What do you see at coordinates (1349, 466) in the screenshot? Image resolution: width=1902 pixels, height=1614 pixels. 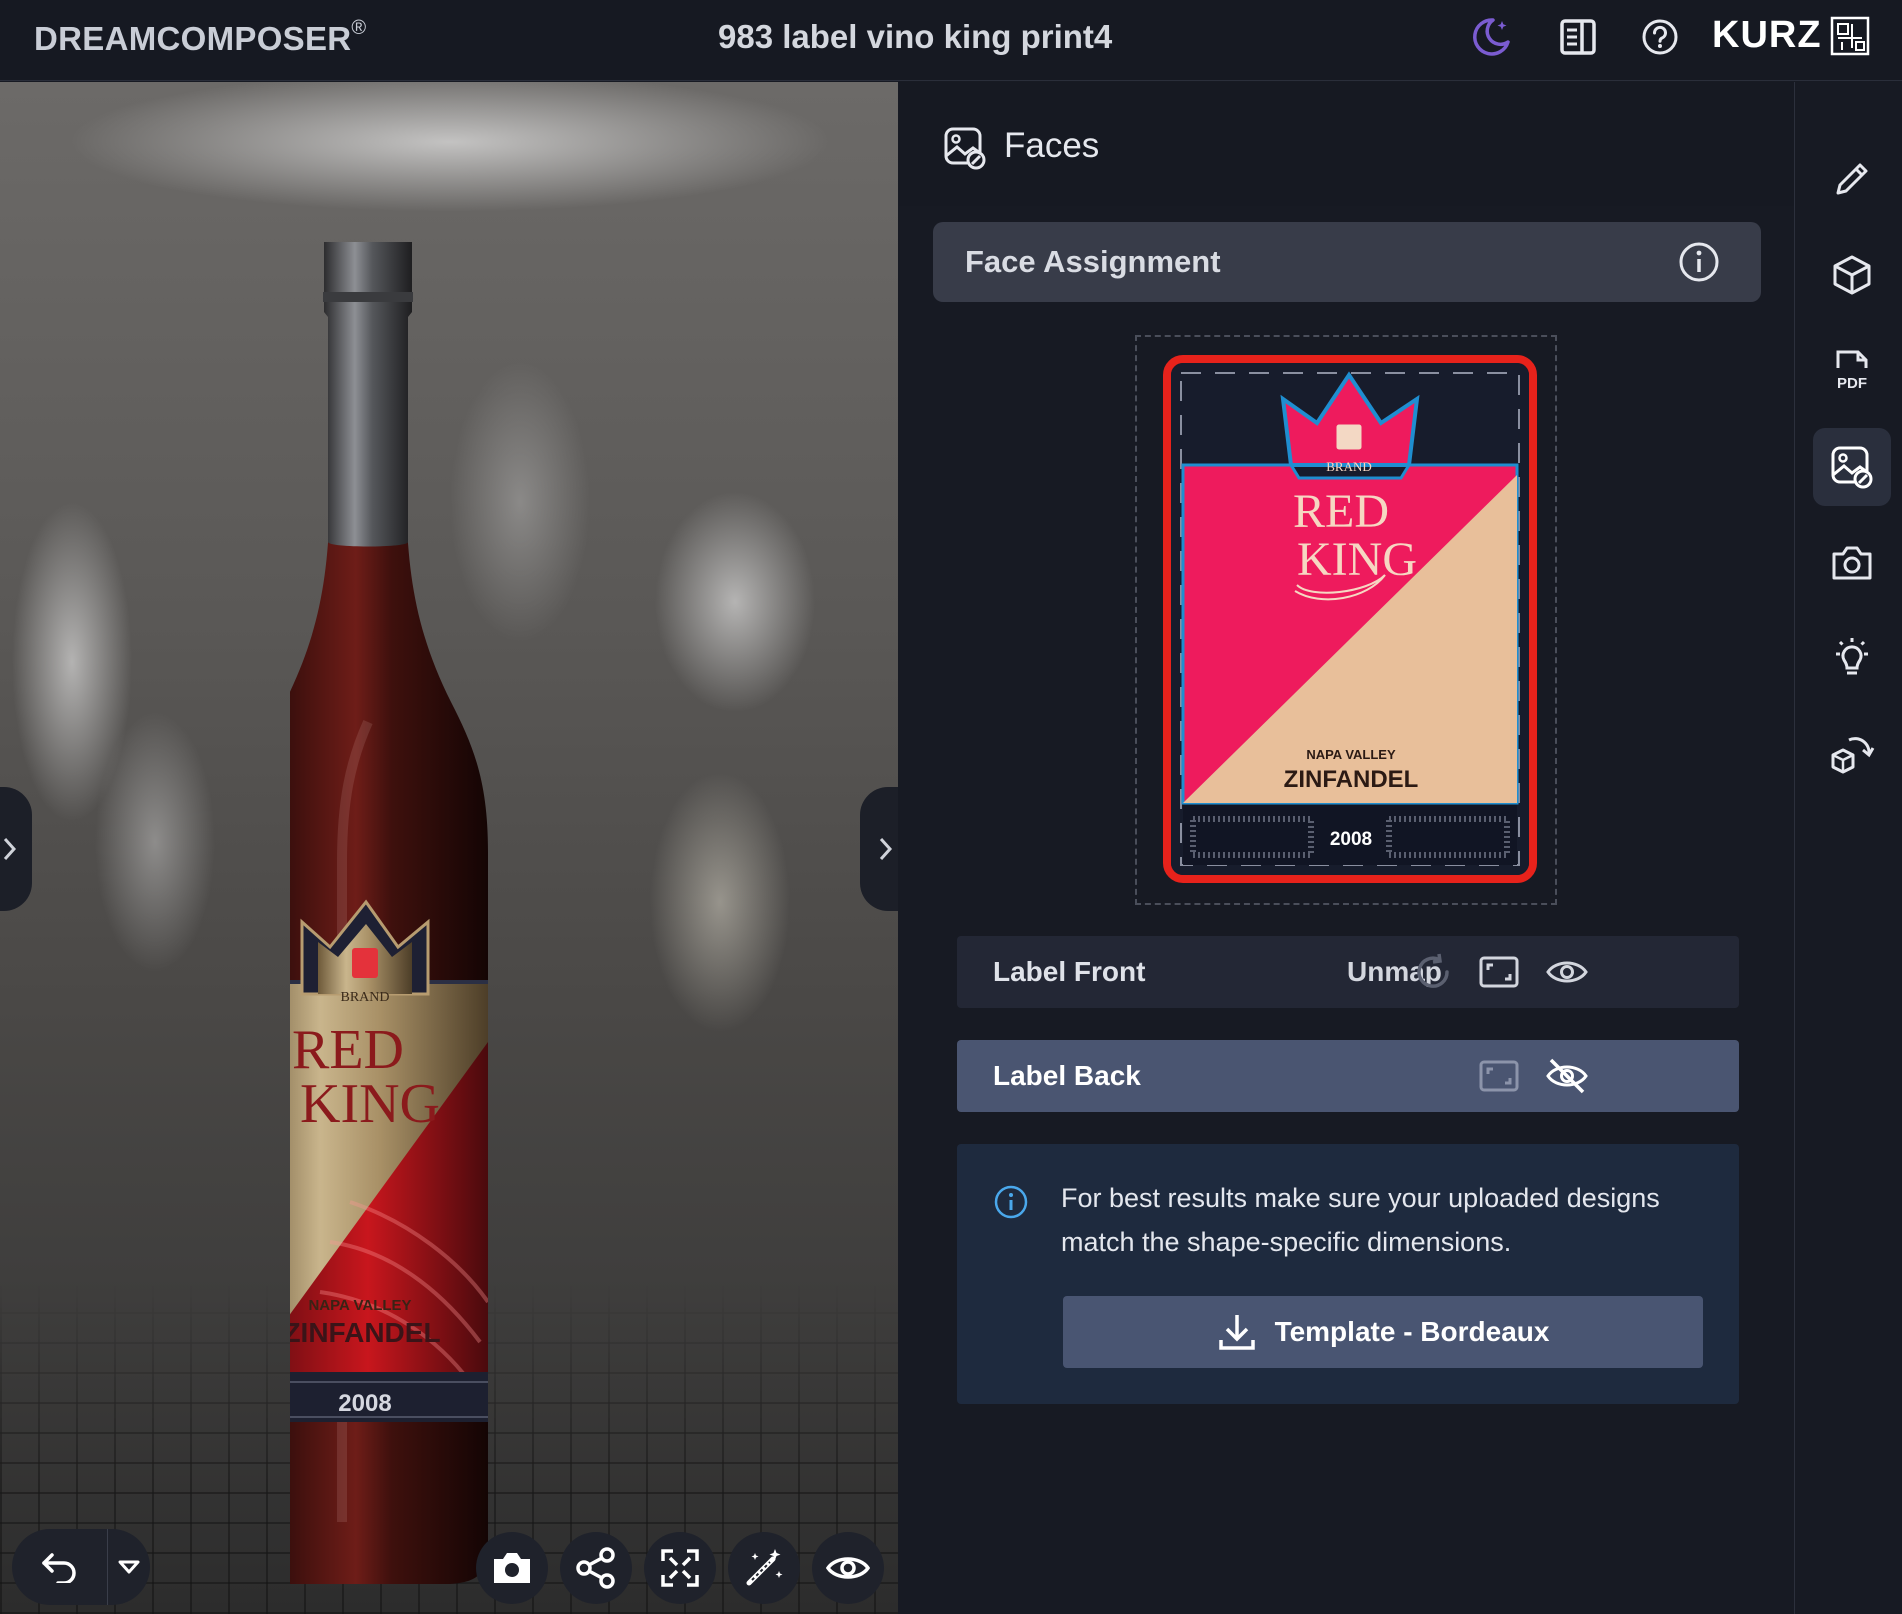 I see `preview-brand-text: BRAND` at bounding box center [1349, 466].